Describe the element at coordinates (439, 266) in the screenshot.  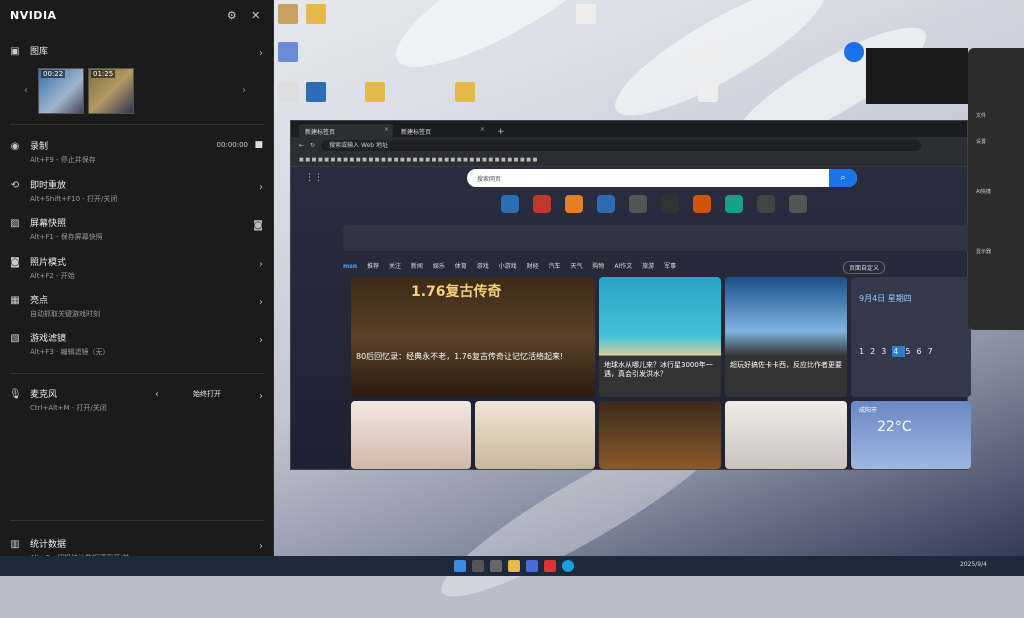
I see `msn-tab: 娱乐` at that location.